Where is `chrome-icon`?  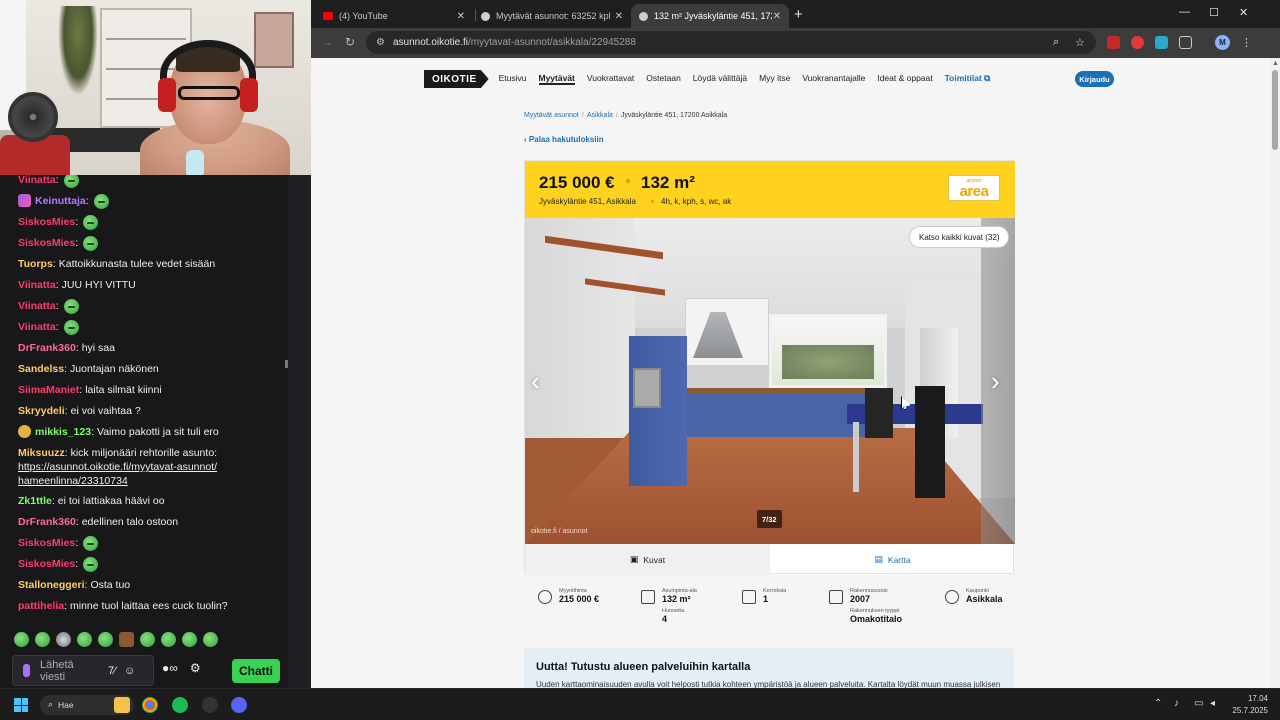 chrome-icon is located at coordinates (150, 705).